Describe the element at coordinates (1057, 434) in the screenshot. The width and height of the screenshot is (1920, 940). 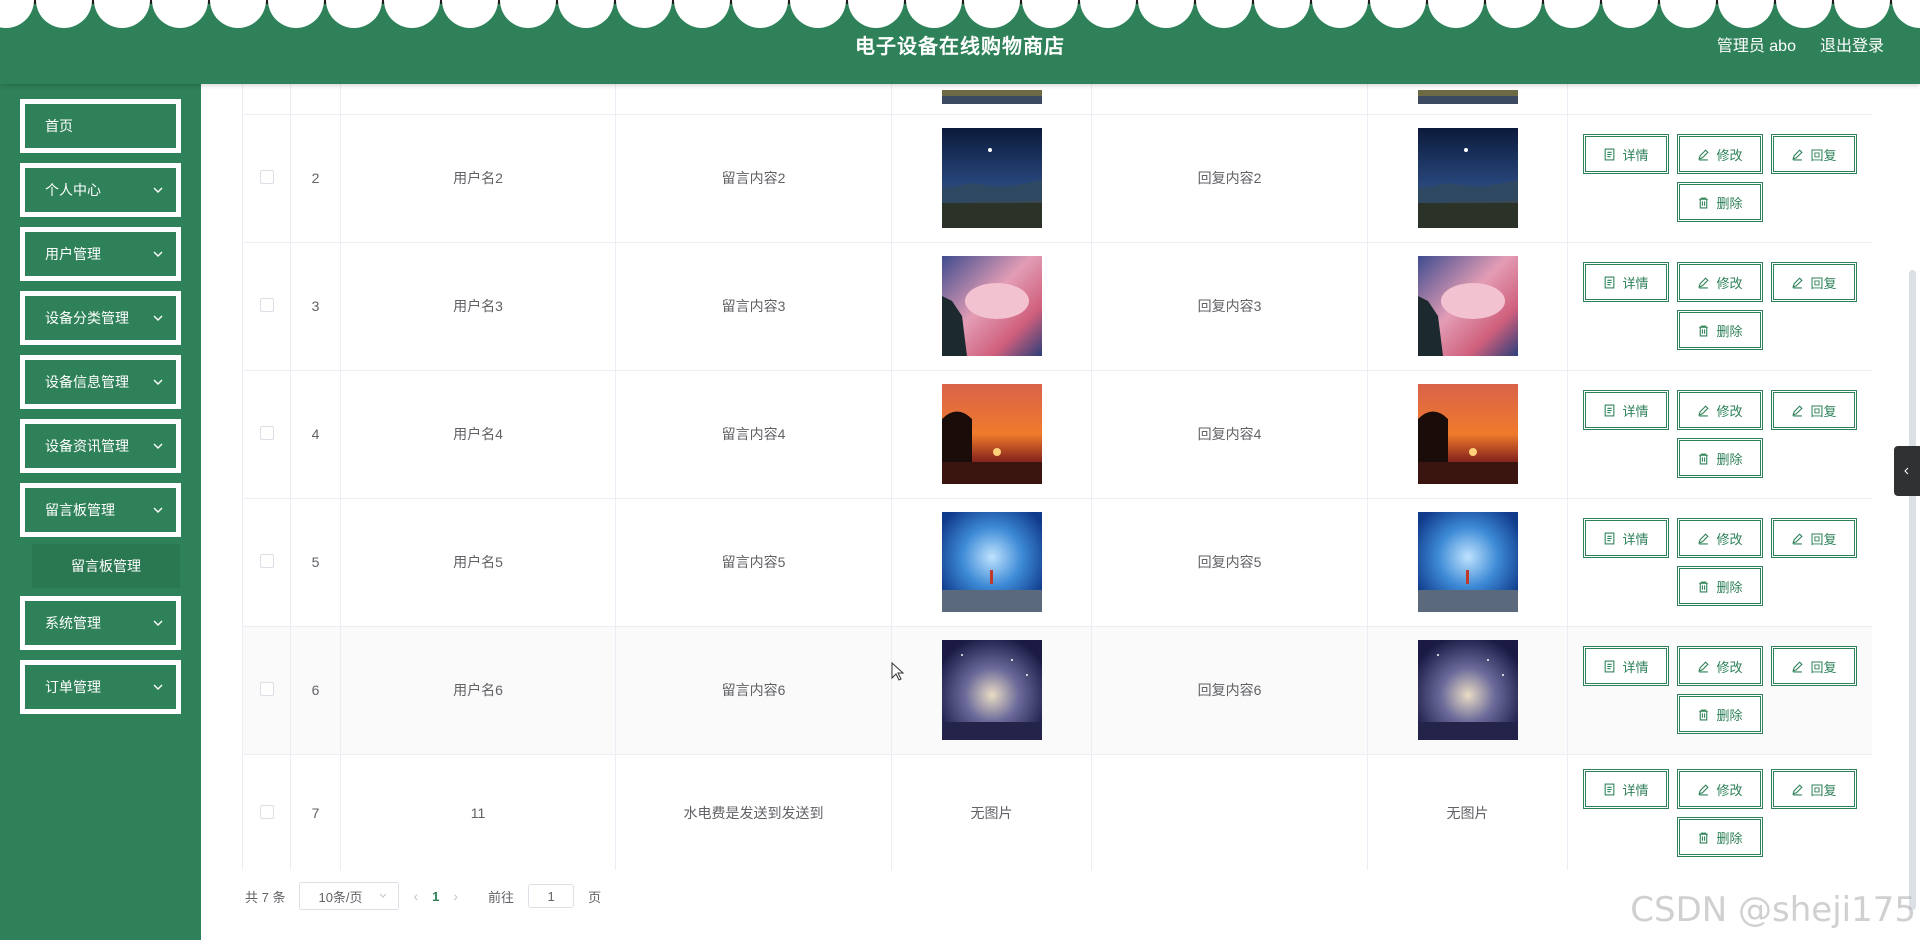
I see `table-row: 4 用户名4 留言内容4 回复内容4 详情 修改 回复 删除` at that location.